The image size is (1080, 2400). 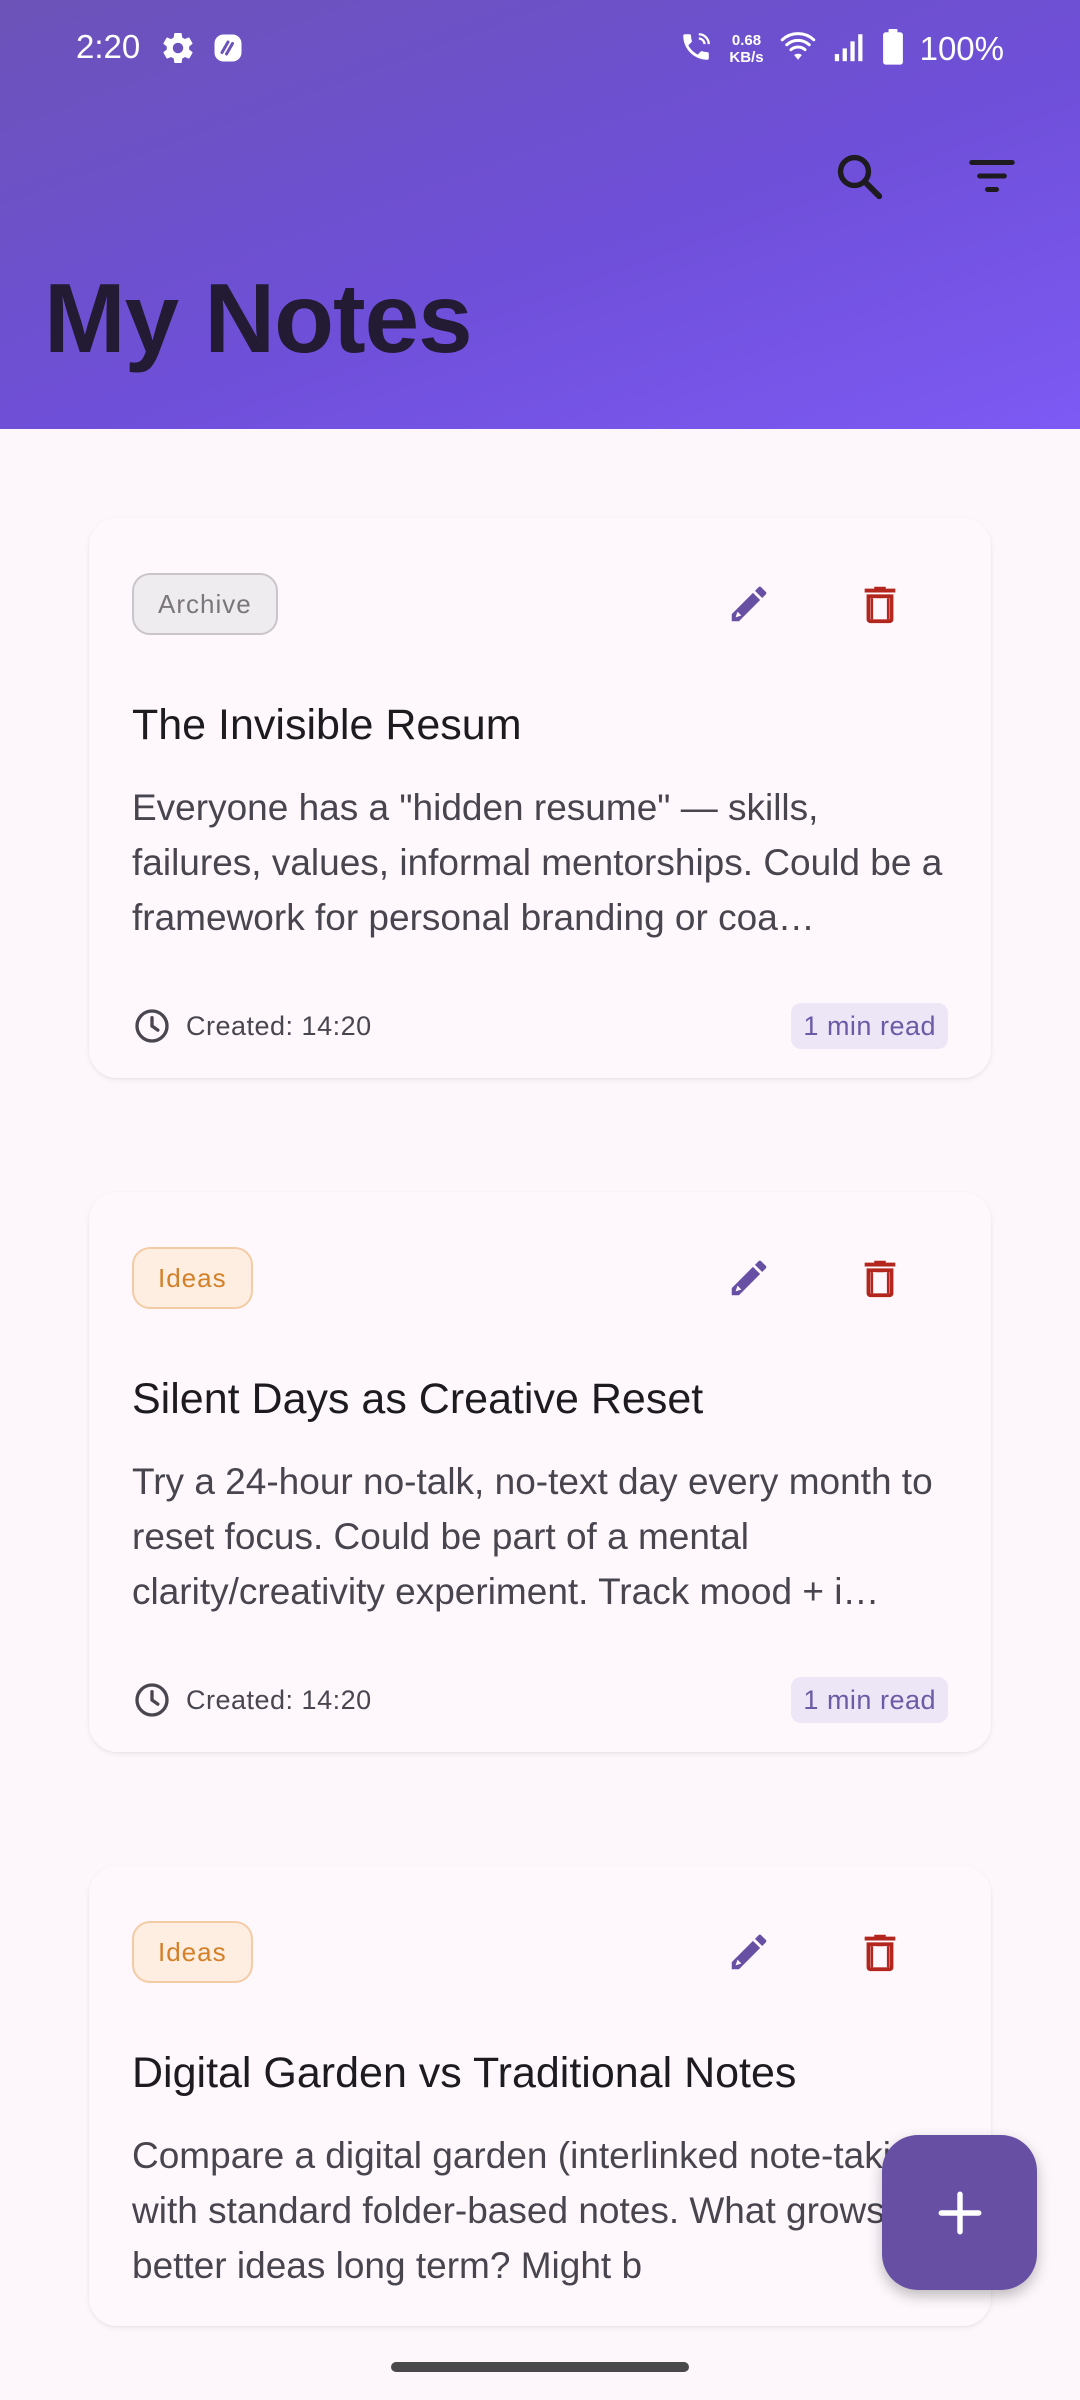 I want to click on battery-icon, so click(x=893, y=49).